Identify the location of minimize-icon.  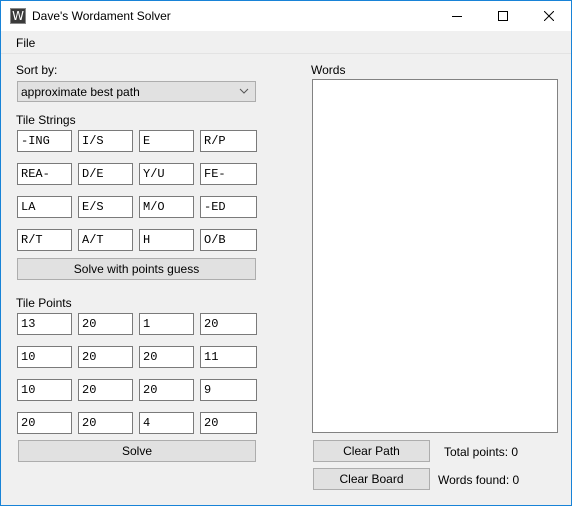
(457, 16).